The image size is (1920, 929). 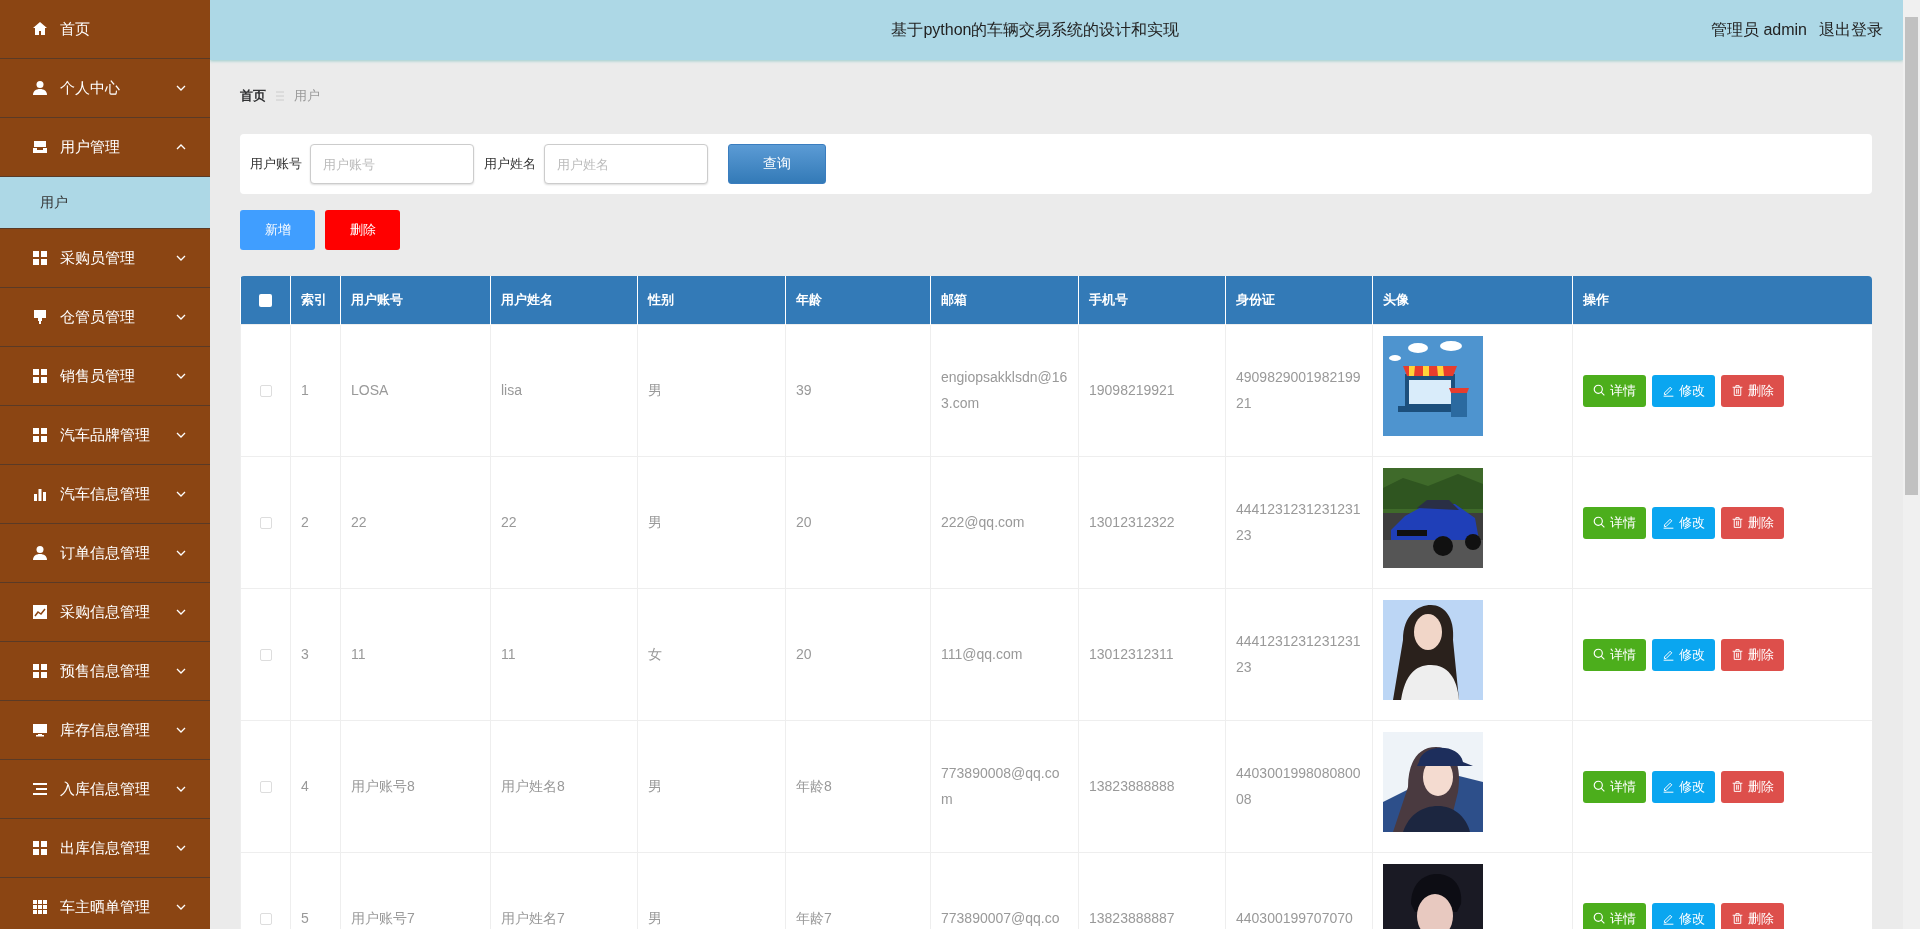 What do you see at coordinates (1722, 300) in the screenshot?
I see `column-header: 操作` at bounding box center [1722, 300].